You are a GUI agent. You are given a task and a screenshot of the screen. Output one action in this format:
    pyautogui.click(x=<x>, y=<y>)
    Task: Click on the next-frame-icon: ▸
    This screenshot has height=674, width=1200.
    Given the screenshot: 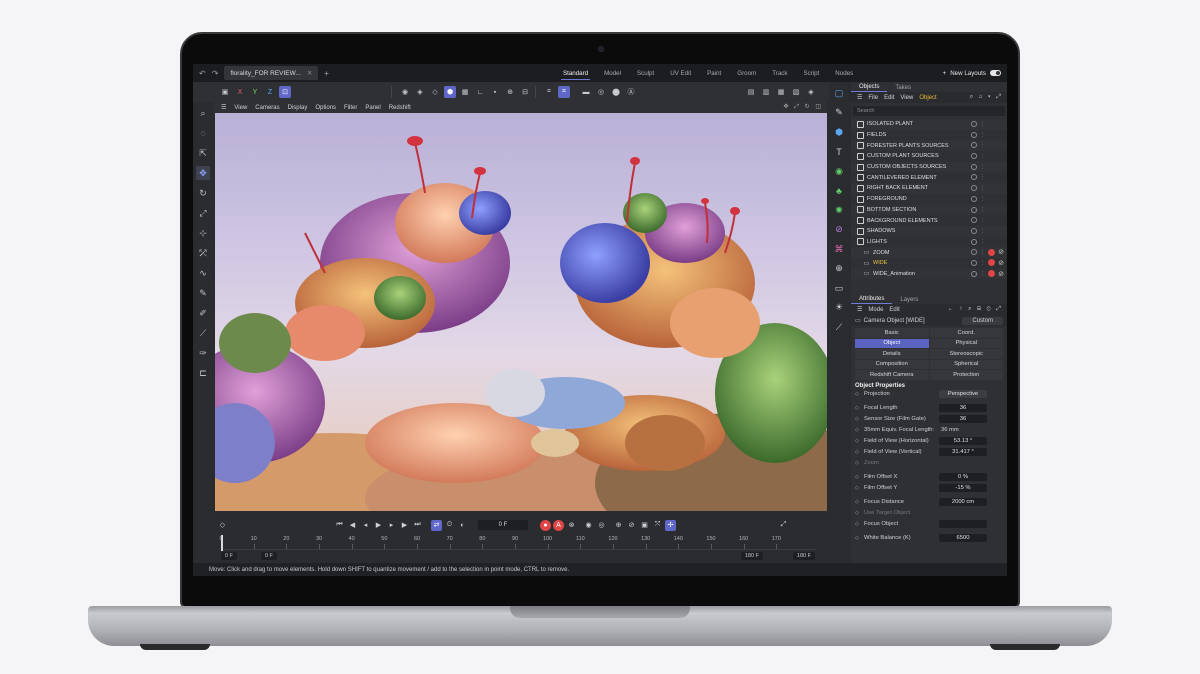 What is the action you would take?
    pyautogui.click(x=391, y=525)
    